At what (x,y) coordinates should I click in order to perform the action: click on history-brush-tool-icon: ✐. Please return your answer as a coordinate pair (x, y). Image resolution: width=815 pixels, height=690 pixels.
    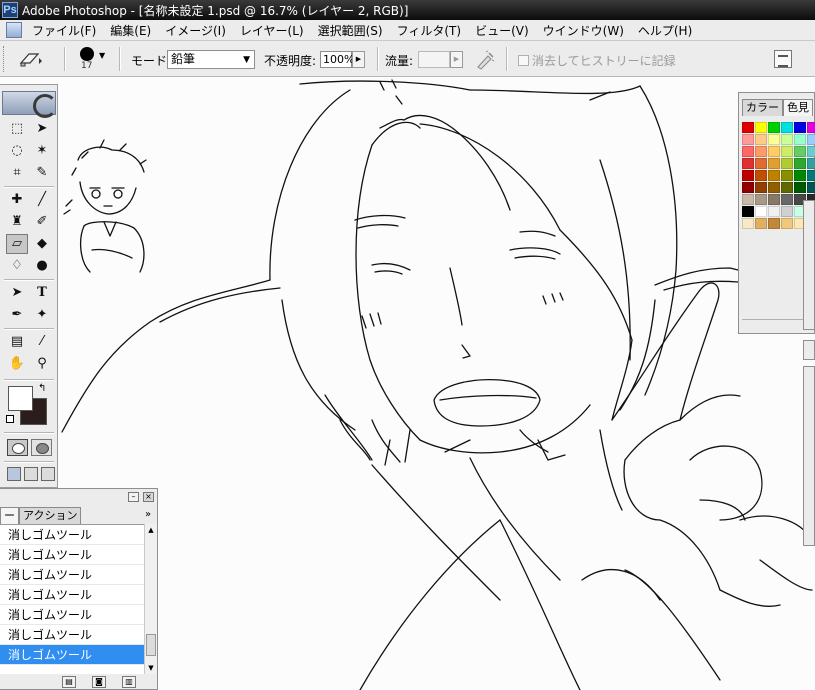
    Looking at the image, I should click on (42, 222).